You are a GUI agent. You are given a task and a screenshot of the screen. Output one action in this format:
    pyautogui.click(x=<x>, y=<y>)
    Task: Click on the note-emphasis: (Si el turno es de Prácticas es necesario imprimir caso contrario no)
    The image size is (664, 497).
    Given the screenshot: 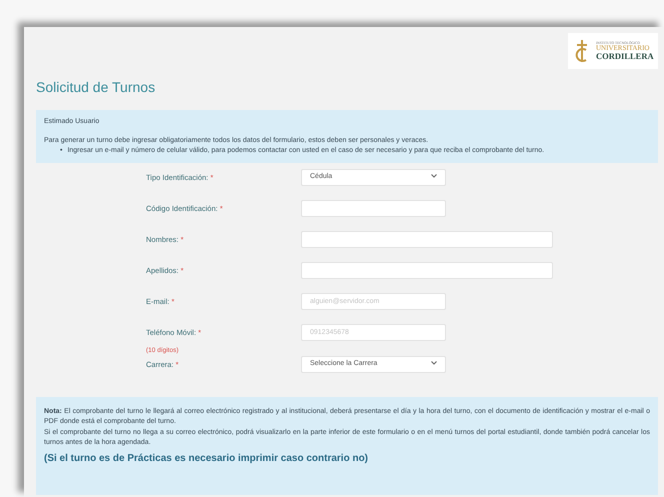 What is the action you would take?
    pyautogui.click(x=207, y=459)
    